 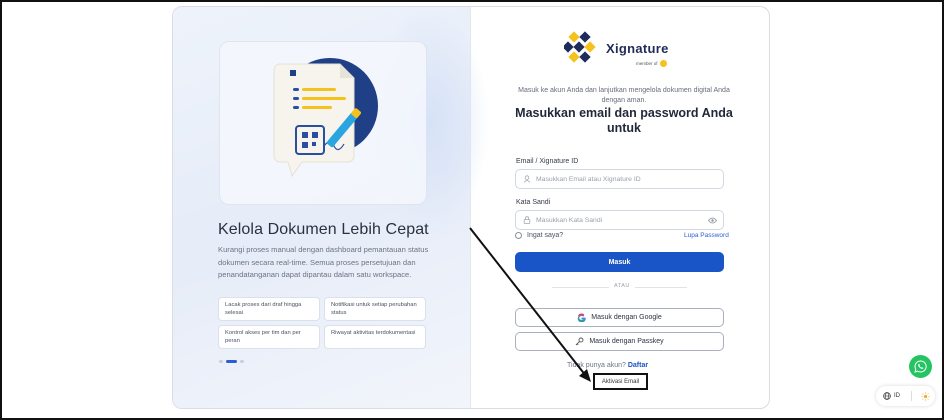 I want to click on language-widget: ID, so click(x=905, y=396).